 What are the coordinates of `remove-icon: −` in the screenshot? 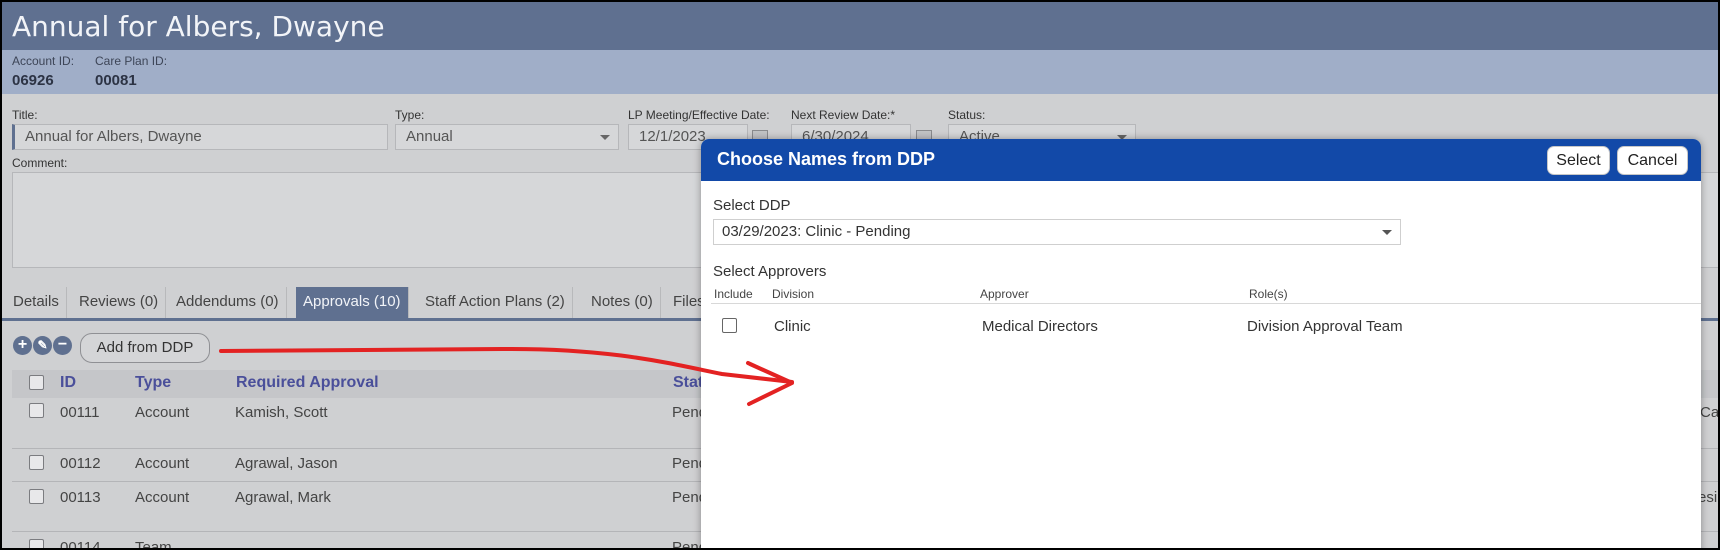 It's located at (62, 345).